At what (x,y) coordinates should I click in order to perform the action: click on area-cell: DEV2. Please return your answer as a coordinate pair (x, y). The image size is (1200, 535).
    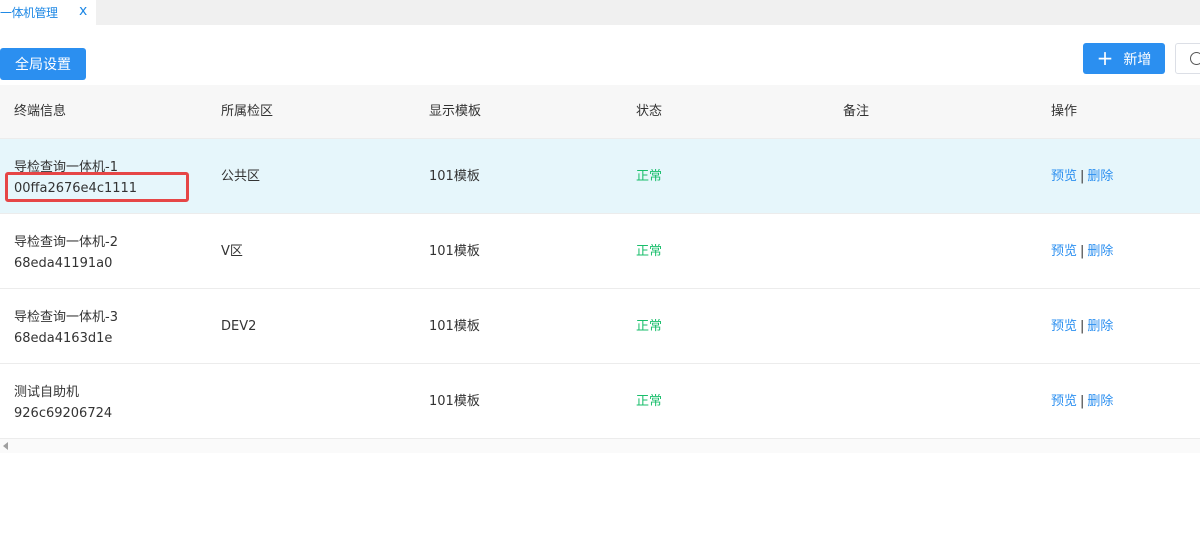
    Looking at the image, I should click on (239, 326).